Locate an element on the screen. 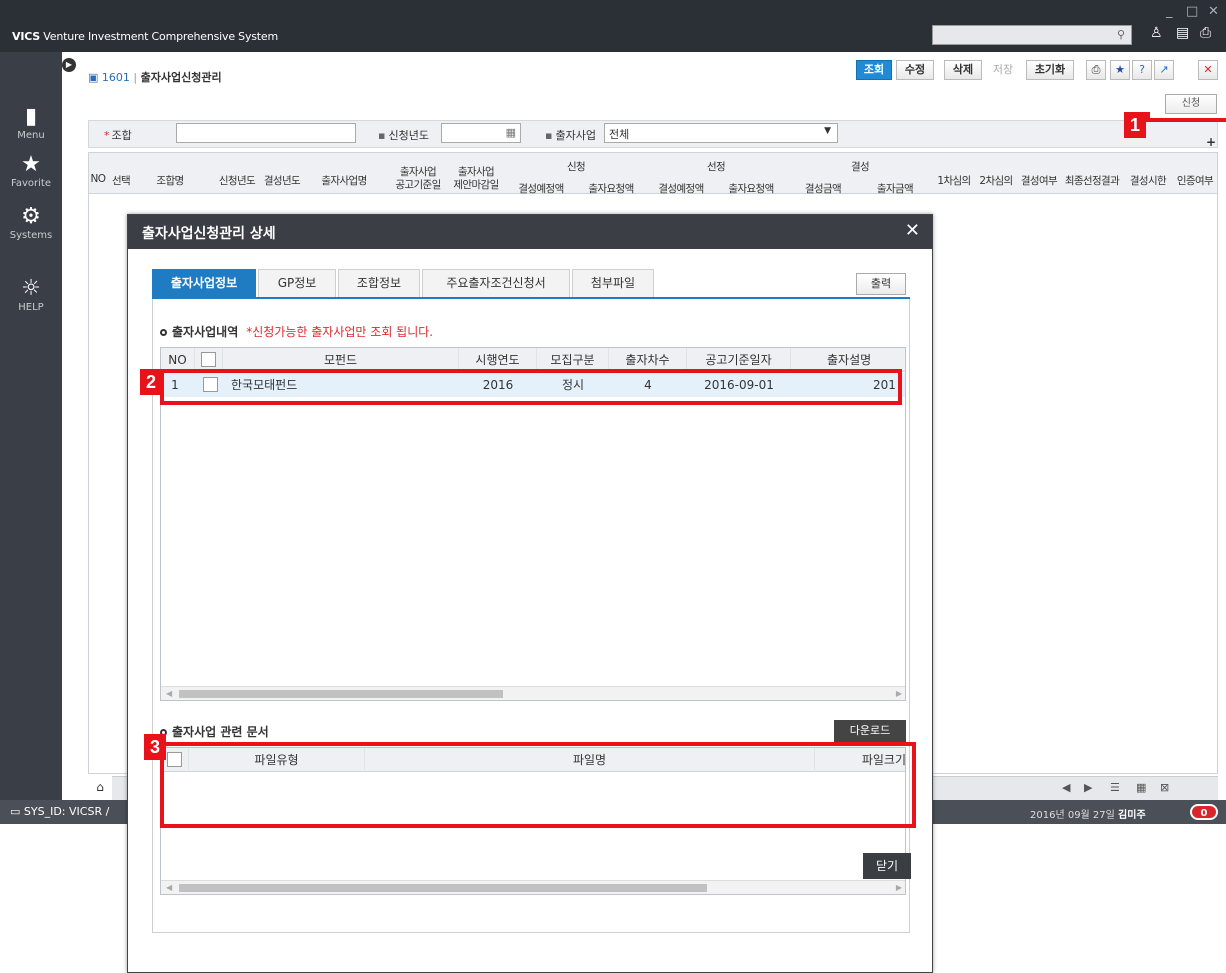  callout-2-box is located at coordinates (531, 387).